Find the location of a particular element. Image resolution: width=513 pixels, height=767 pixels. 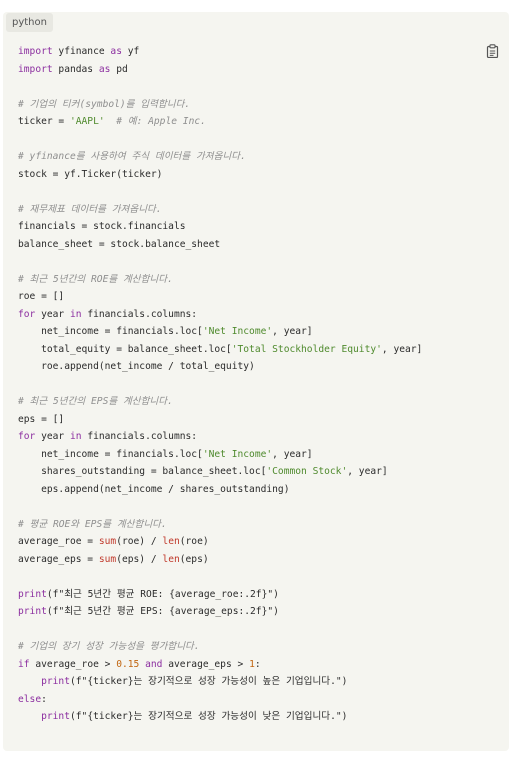

code-token: # 평균 ROE와 EPS를 계산합니다. is located at coordinates (92, 524).